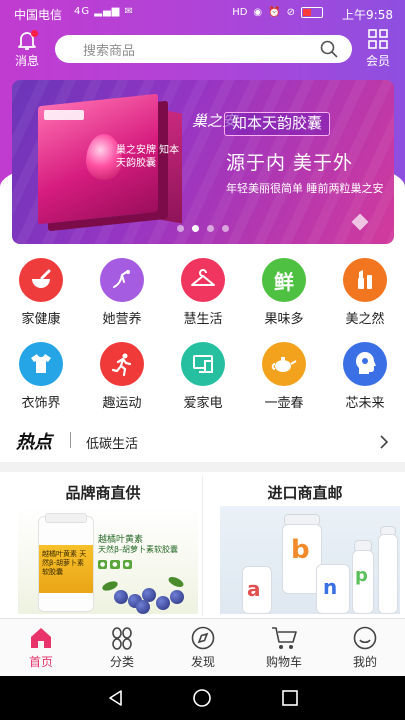  I want to click on product-bottle-small: n, so click(333, 589).